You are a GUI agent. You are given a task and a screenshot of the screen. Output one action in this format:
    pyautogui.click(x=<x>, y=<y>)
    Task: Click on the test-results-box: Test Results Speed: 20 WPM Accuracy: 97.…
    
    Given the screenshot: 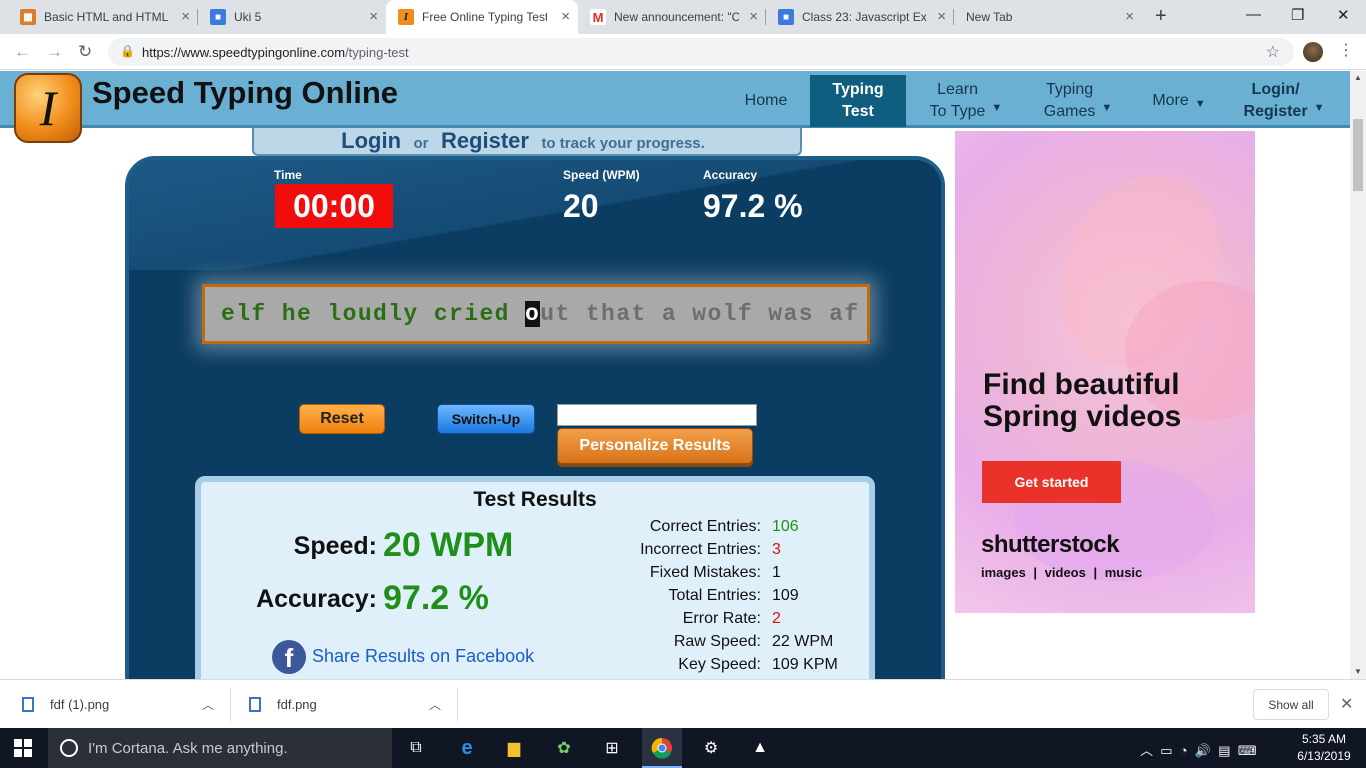 What is the action you would take?
    pyautogui.click(x=535, y=577)
    